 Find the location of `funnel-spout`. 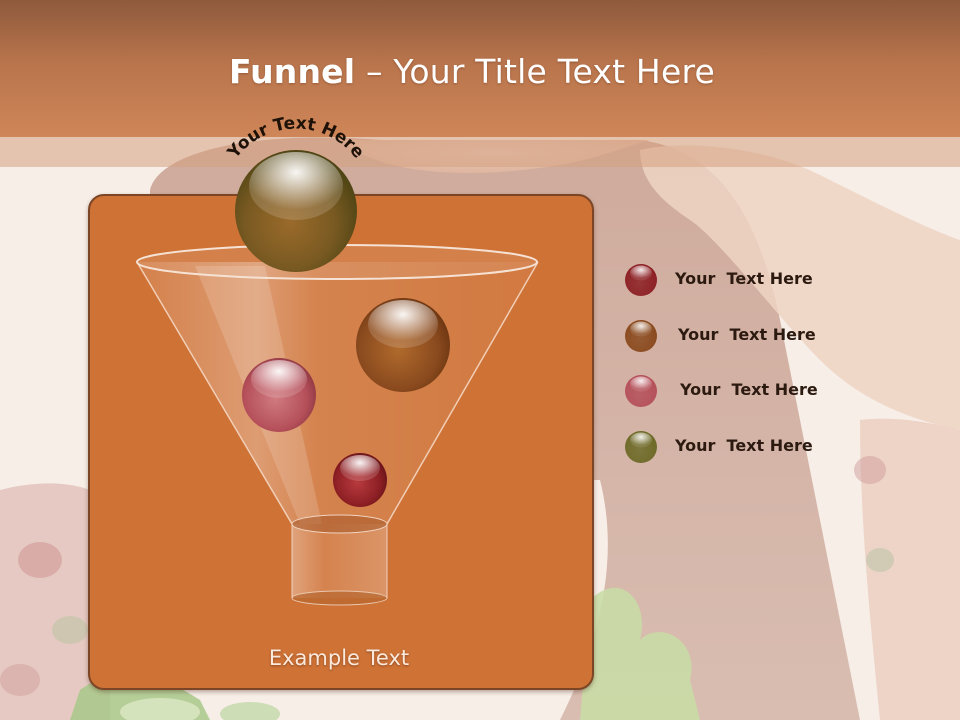

funnel-spout is located at coordinates (339, 561).